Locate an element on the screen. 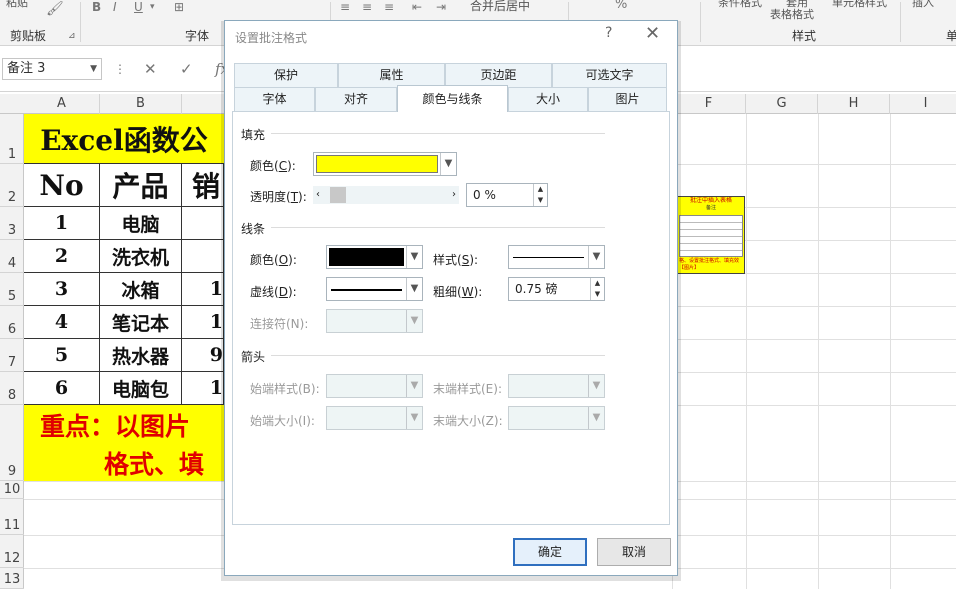 Image resolution: width=956 pixels, height=589 pixels. cancel-button: 取消 is located at coordinates (634, 552).